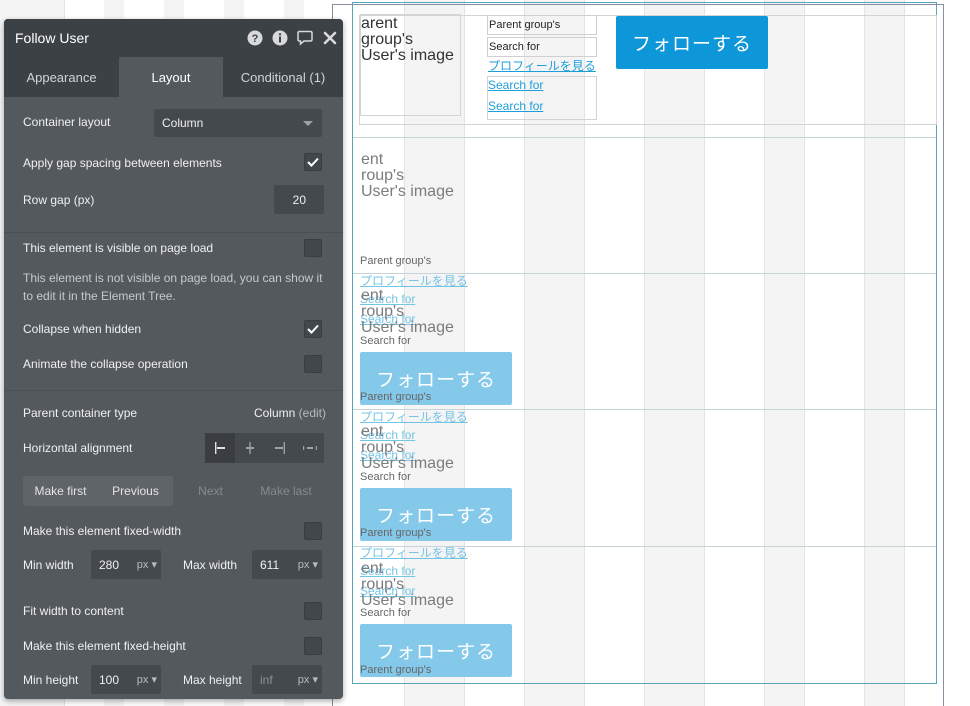 The height and width of the screenshot is (706, 970). Describe the element at coordinates (82, 329) in the screenshot. I see `collapse-hidden-label: Collapse when hidden` at that location.